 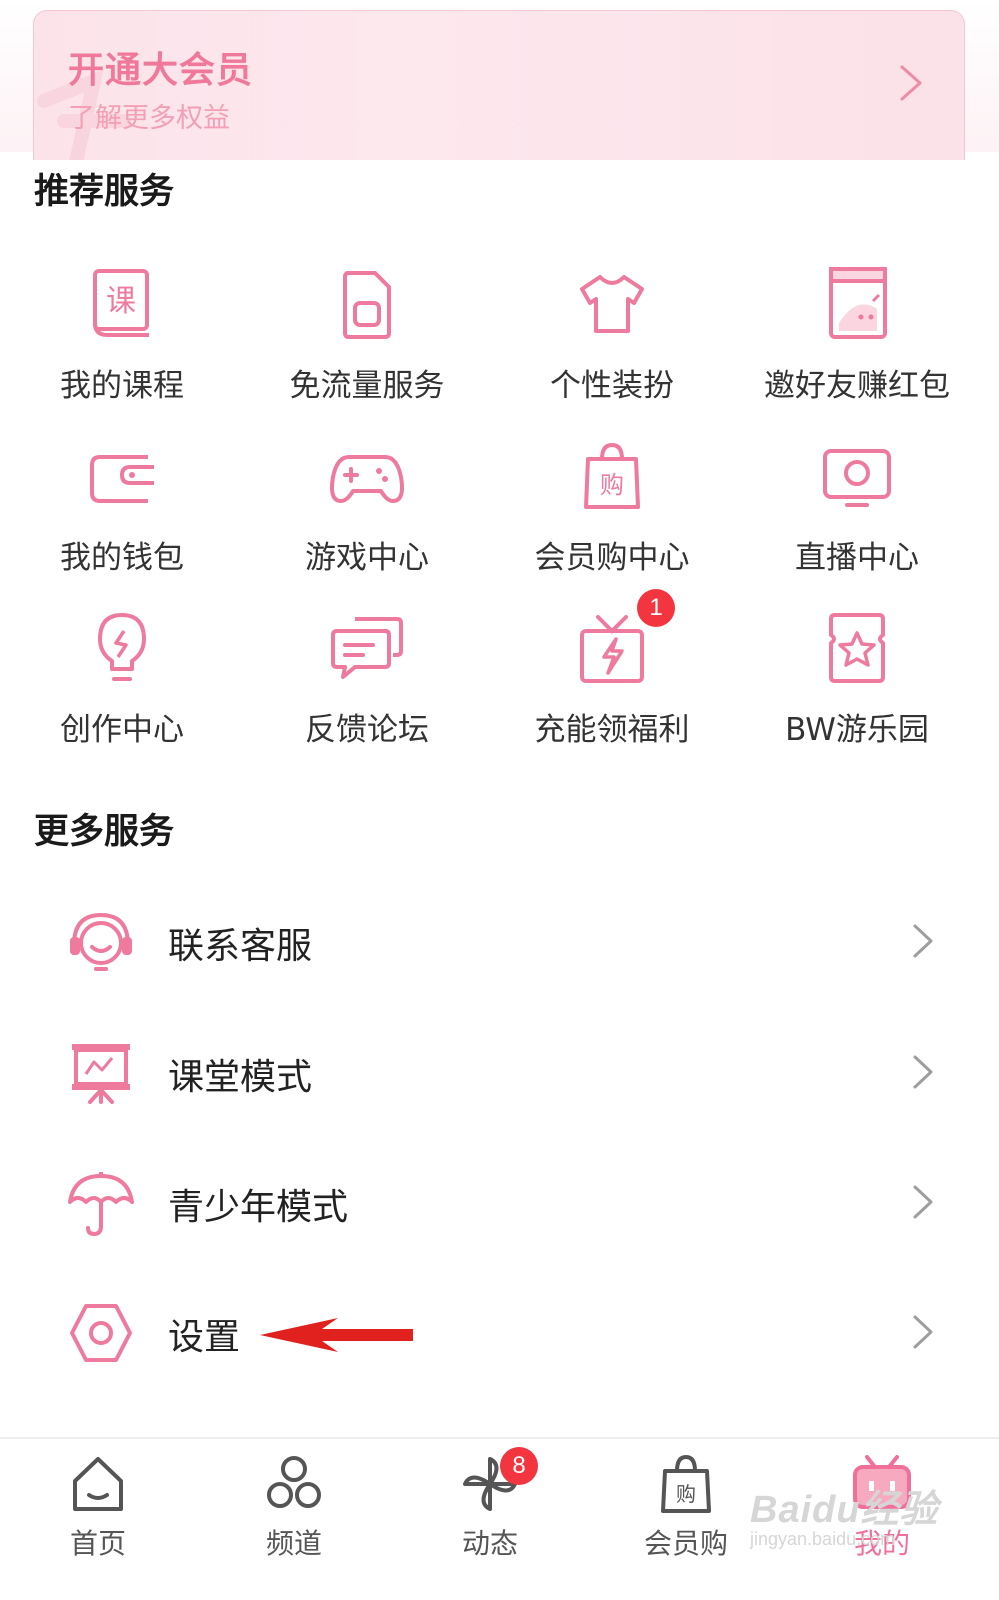 What do you see at coordinates (367, 386) in the screenshot?
I see `grid-label: 免流量服务` at bounding box center [367, 386].